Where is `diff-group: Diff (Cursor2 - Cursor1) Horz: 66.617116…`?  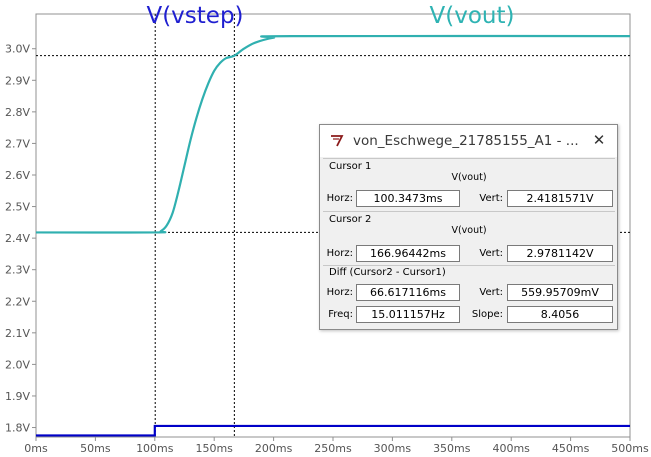 diff-group: Diff (Cursor2 - Cursor1) Horz: 66.617116… is located at coordinates (469, 296).